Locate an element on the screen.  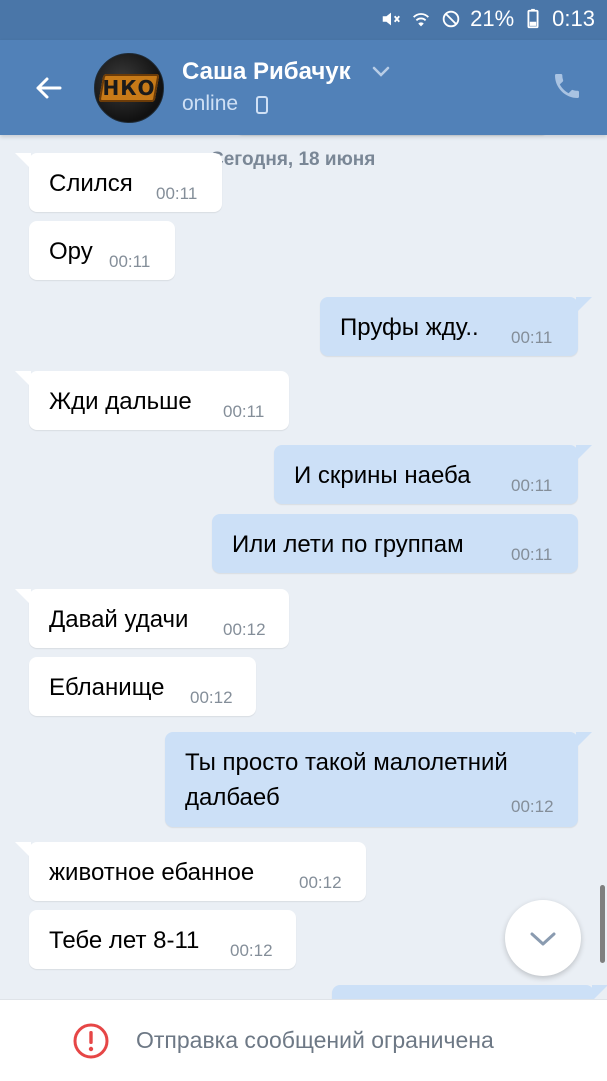
message-text-line-2: далбаеб is located at coordinates (232, 797).